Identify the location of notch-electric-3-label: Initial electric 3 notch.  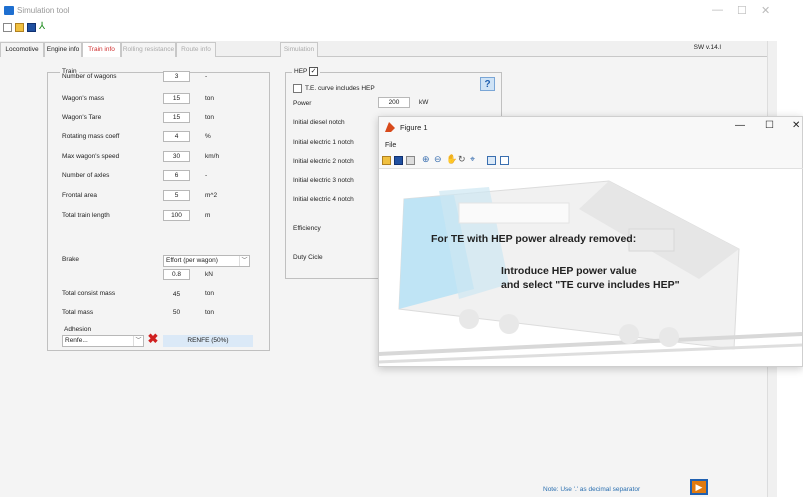
(323, 180).